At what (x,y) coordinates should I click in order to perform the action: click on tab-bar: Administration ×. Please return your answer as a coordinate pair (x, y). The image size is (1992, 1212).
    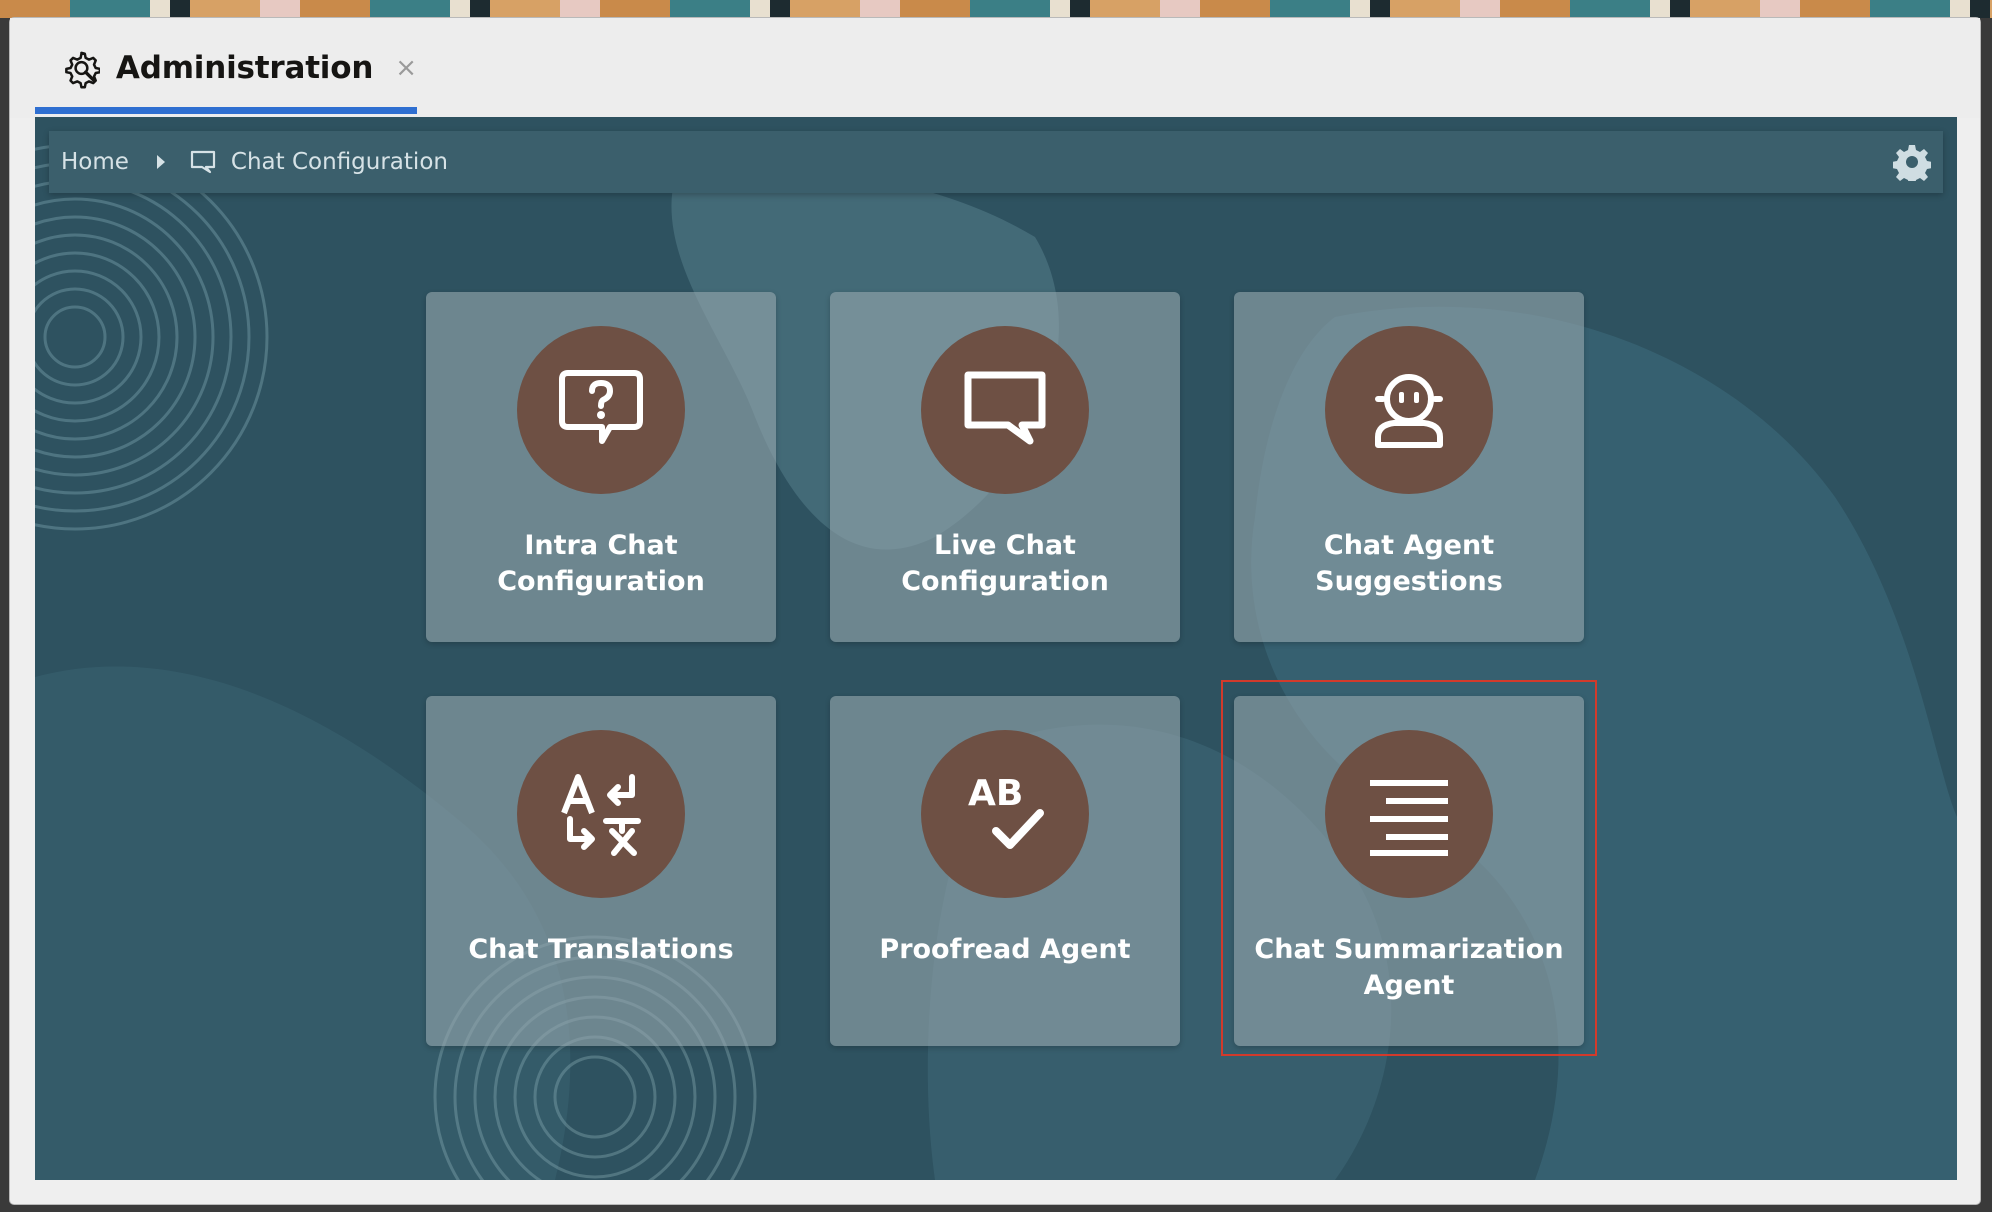
    Looking at the image, I should click on (995, 68).